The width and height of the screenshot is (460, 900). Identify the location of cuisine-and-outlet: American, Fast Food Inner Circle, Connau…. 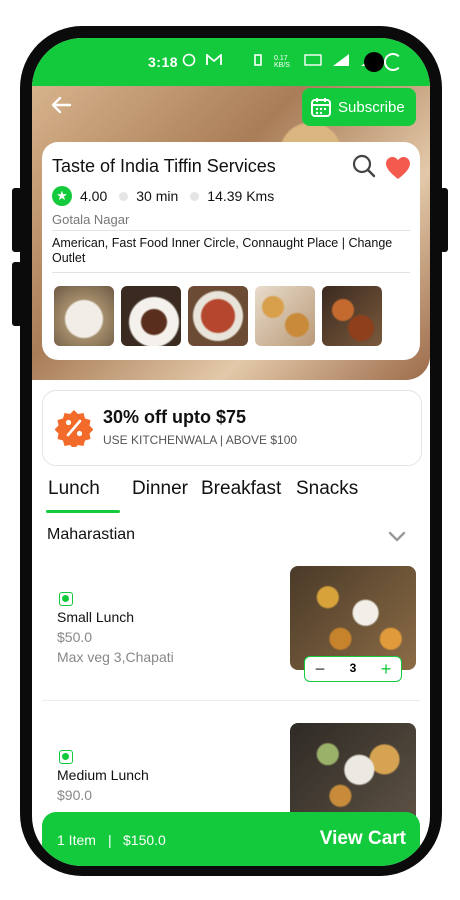
(232, 251).